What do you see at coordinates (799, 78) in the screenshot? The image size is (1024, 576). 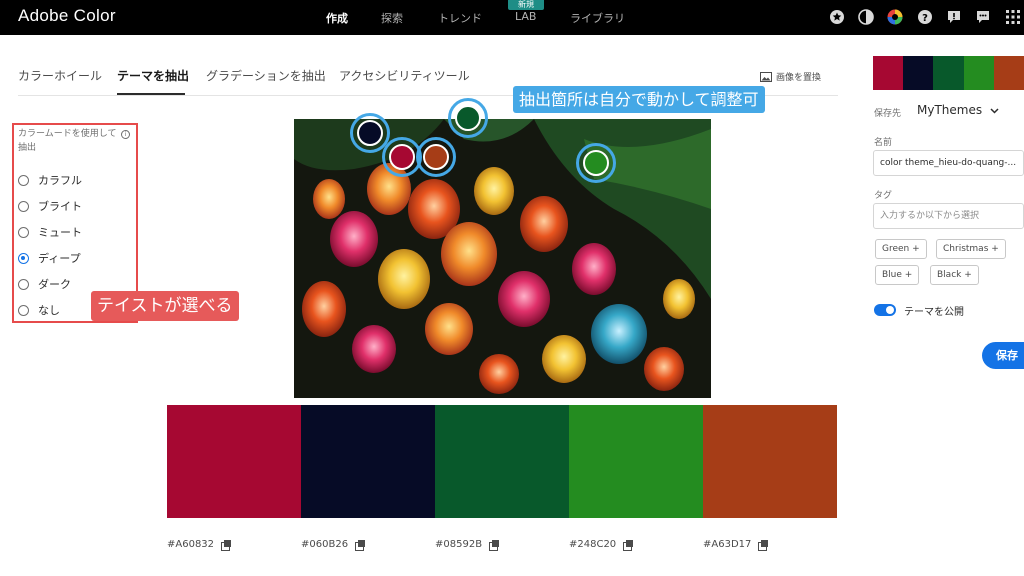 I see `replace-image-label: 画像を置換` at bounding box center [799, 78].